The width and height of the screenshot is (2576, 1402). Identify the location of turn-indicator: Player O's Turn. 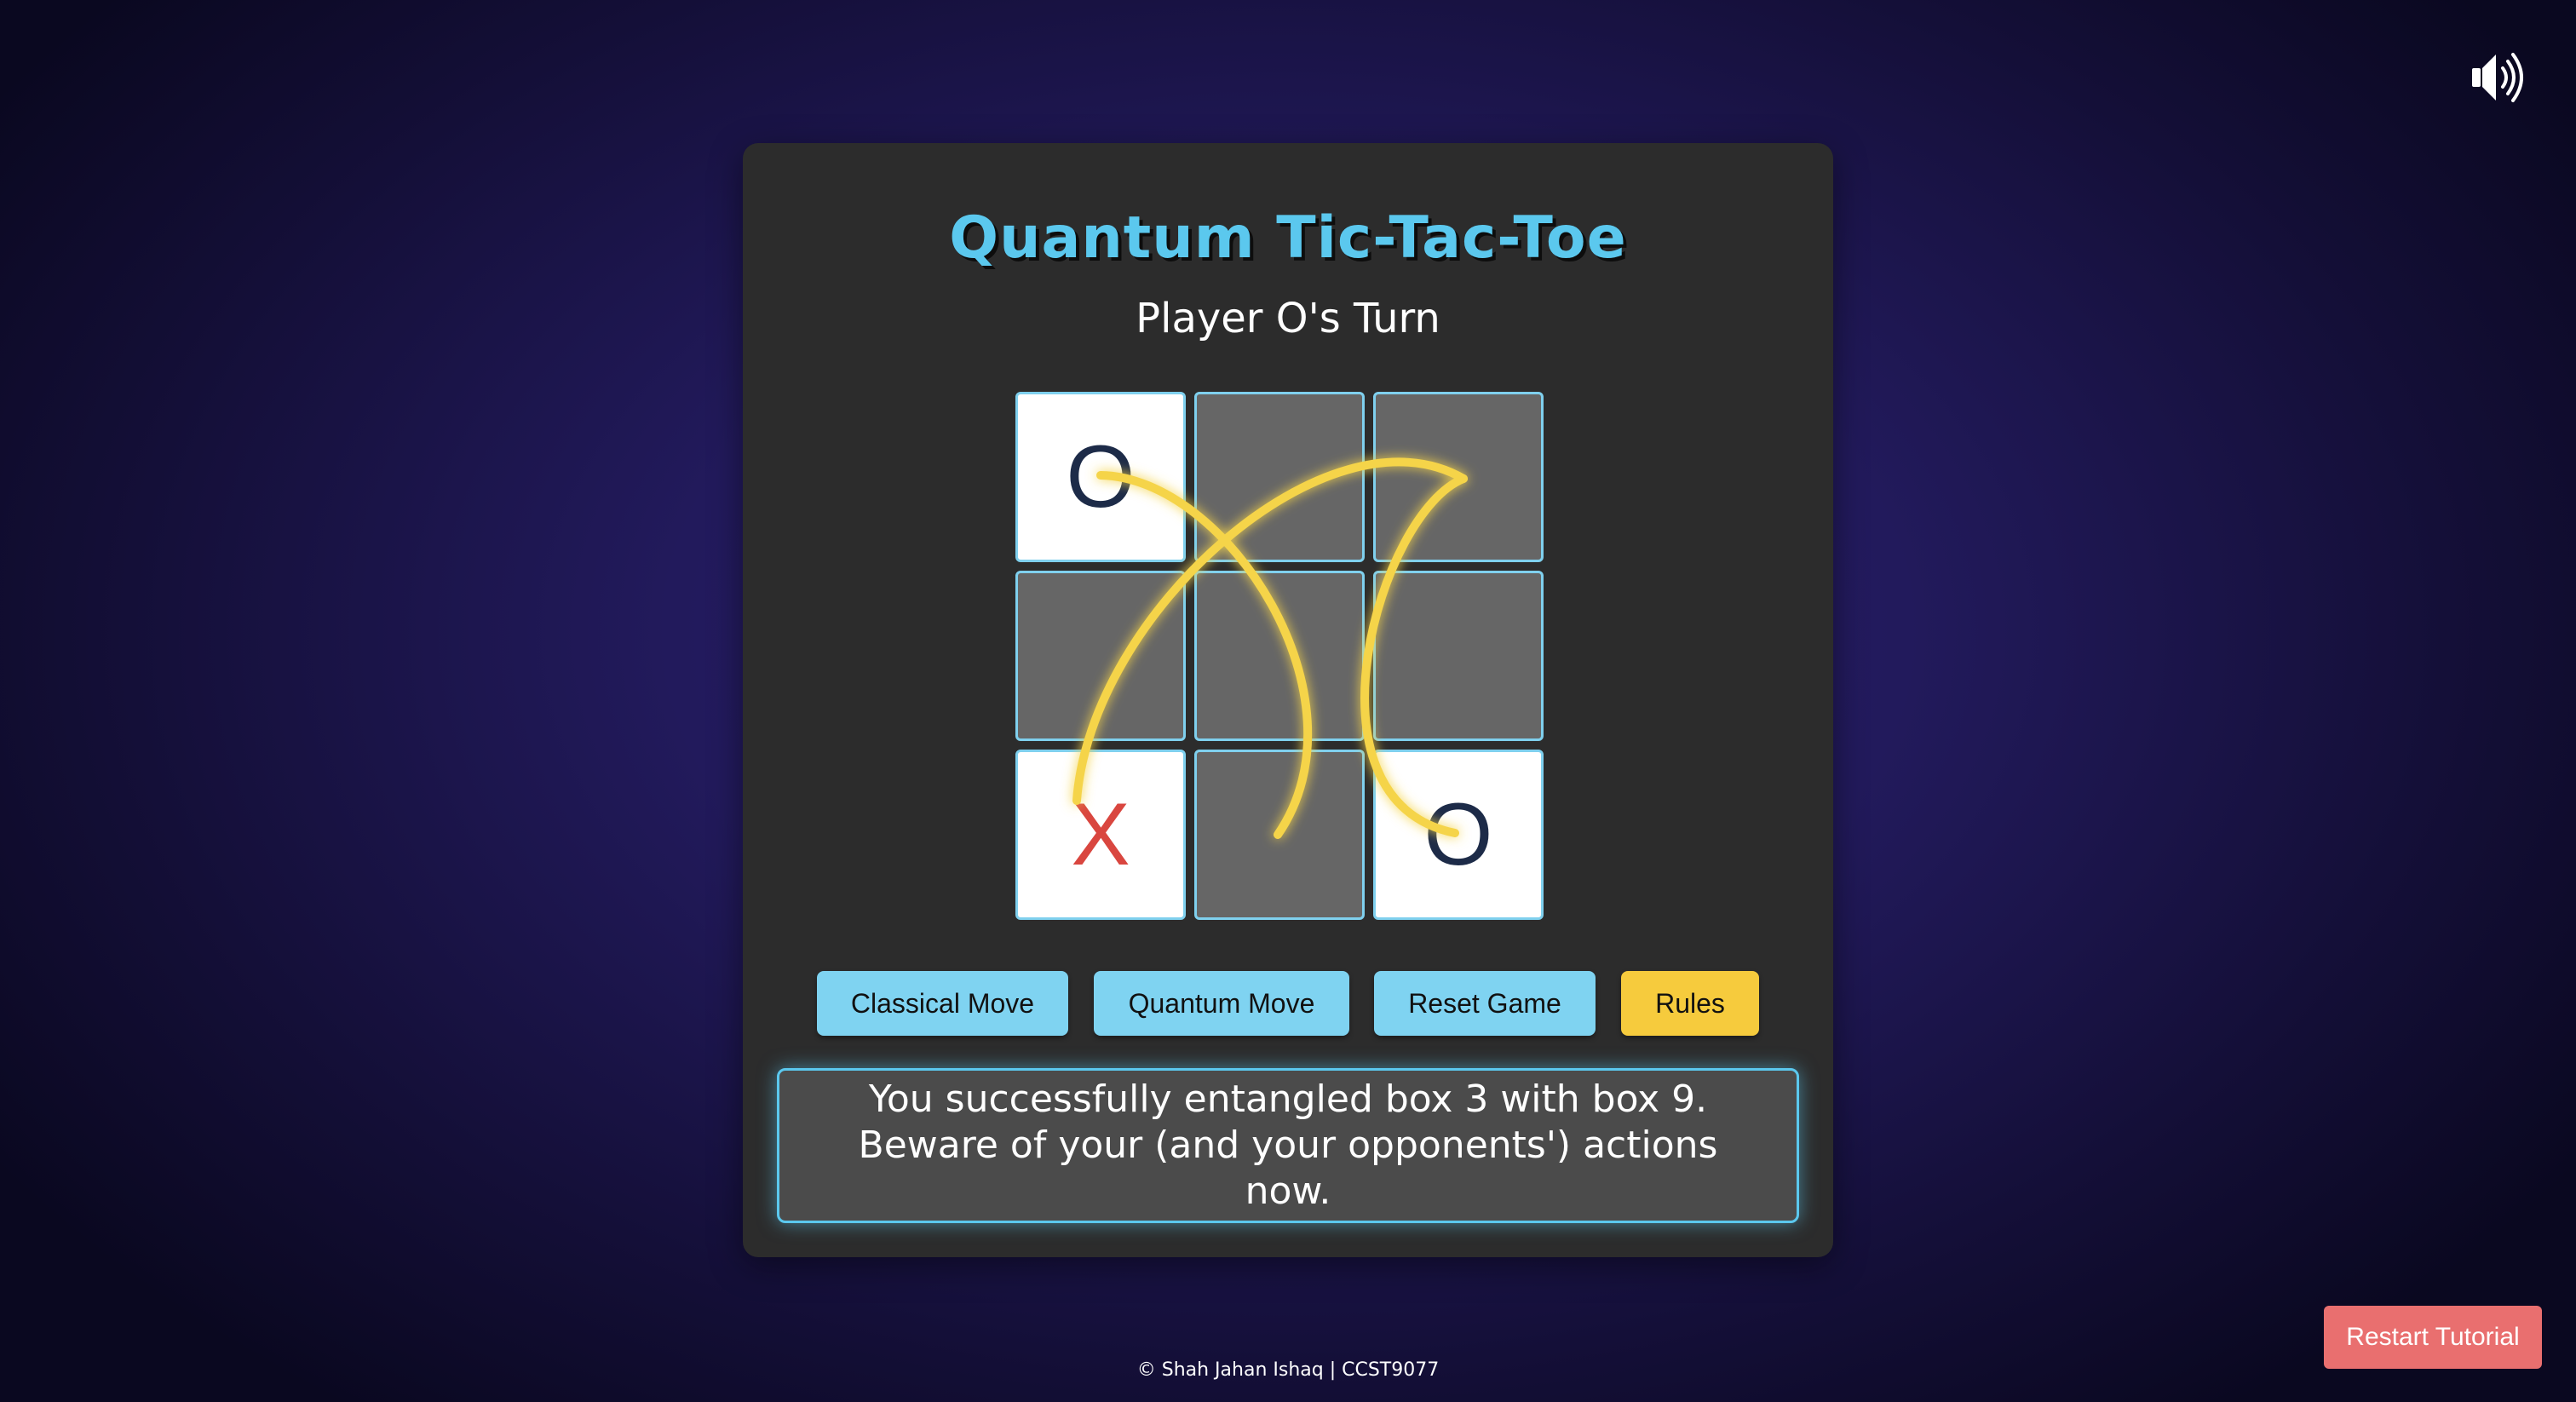
(1288, 318).